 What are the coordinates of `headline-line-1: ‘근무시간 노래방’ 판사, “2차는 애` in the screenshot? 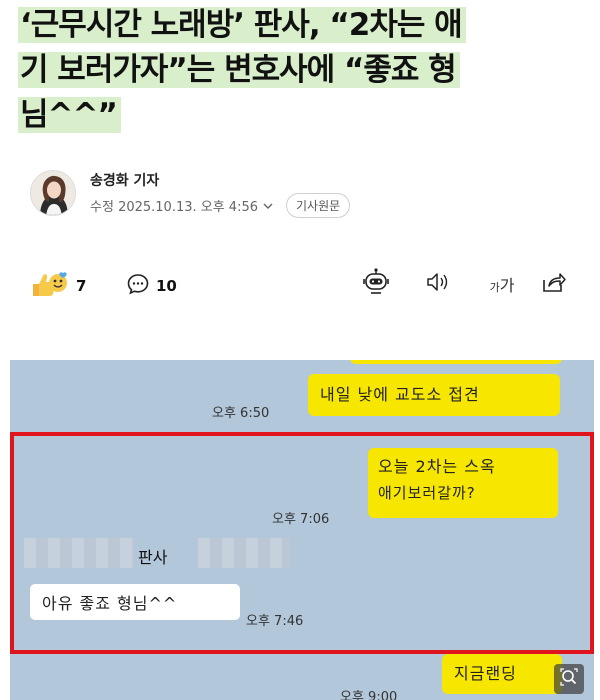 It's located at (242, 25).